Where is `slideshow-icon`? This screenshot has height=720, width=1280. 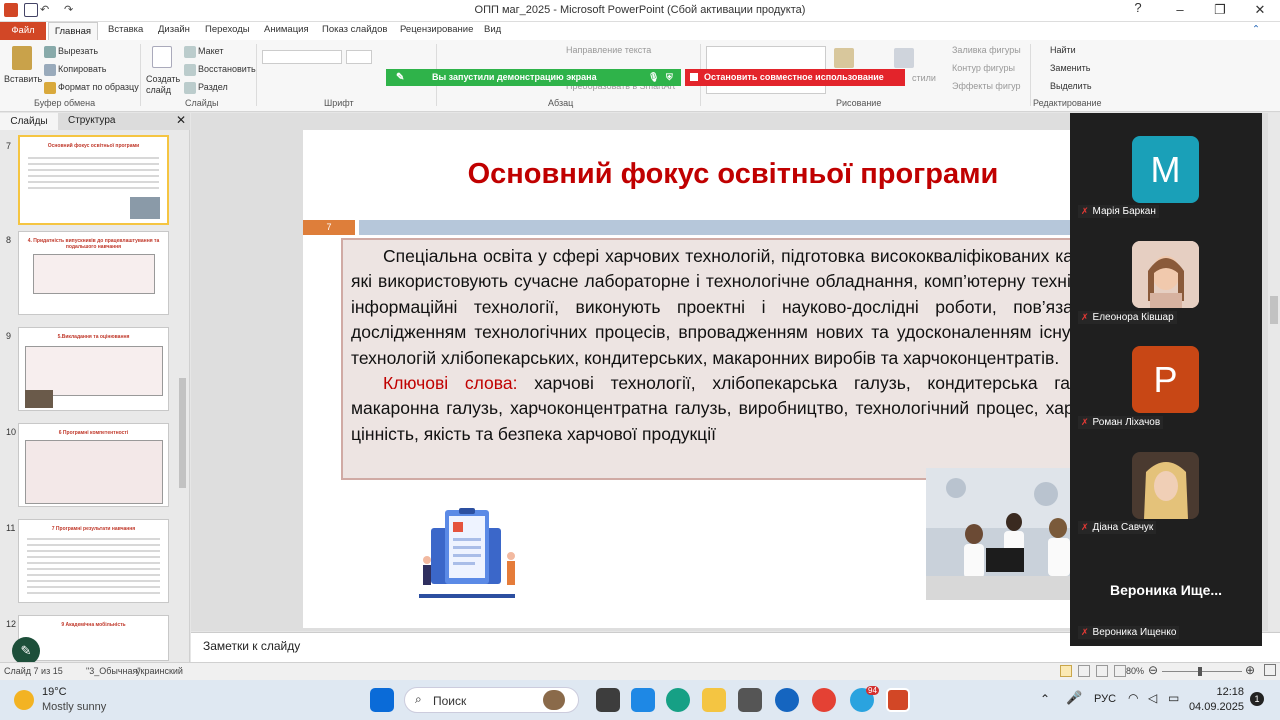 slideshow-icon is located at coordinates (1120, 671).